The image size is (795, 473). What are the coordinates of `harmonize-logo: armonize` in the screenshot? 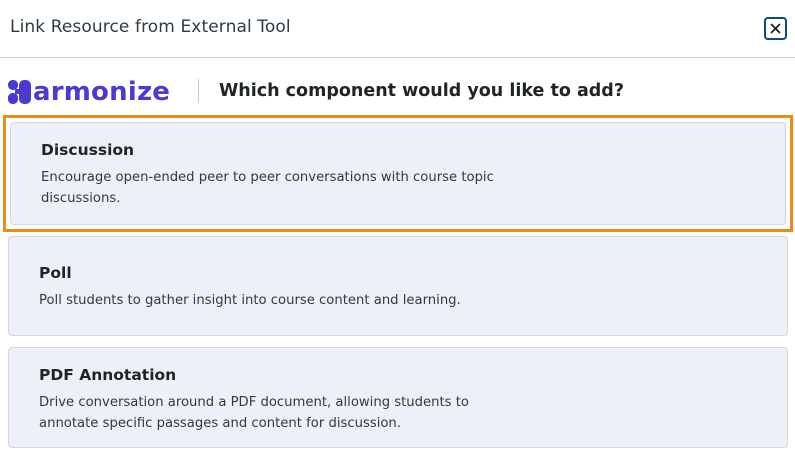 It's located at (89, 92).